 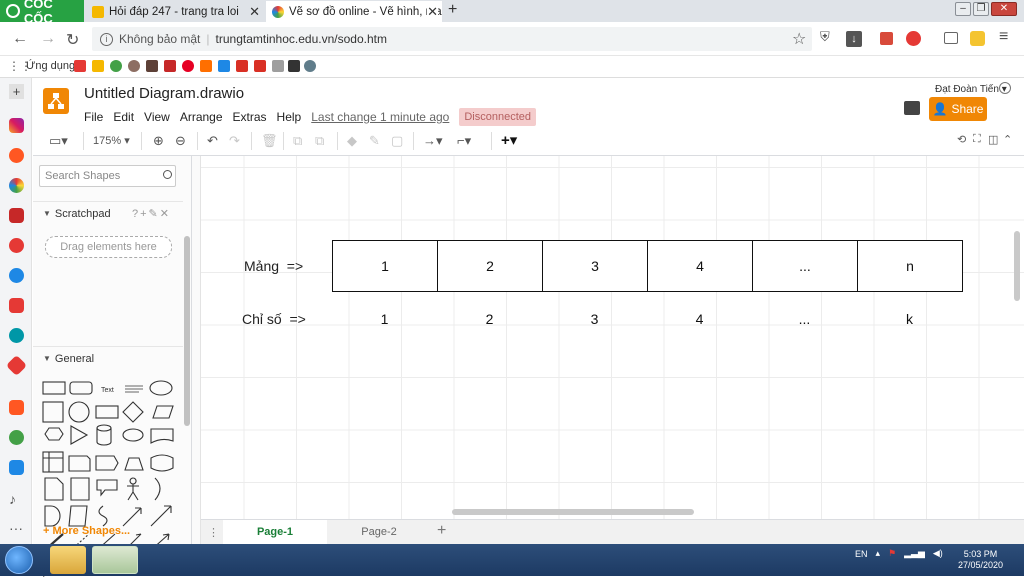 I want to click on triangle-shape, so click(x=79, y=435).